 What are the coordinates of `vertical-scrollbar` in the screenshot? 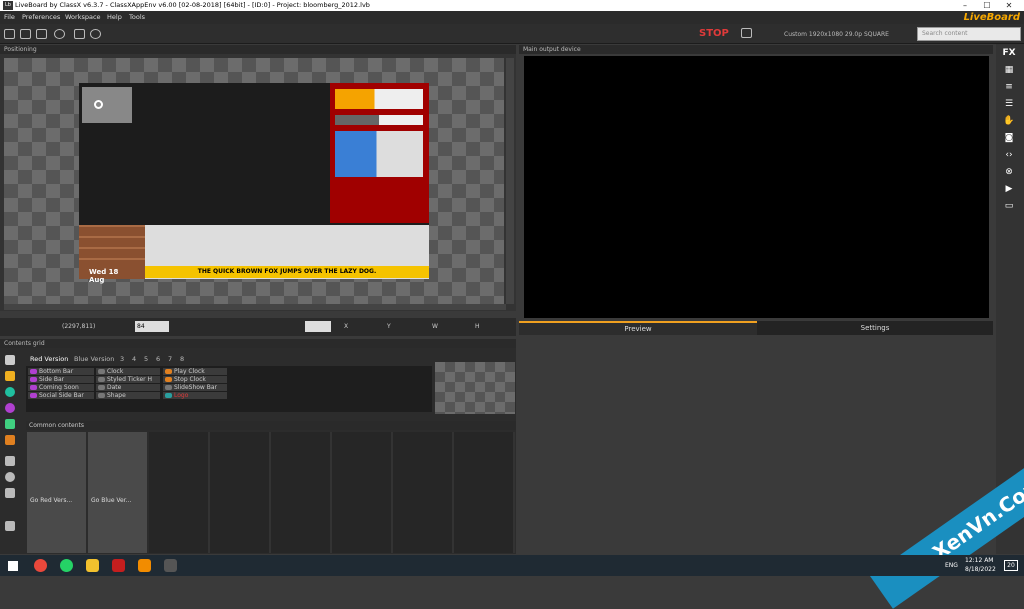 It's located at (510, 181).